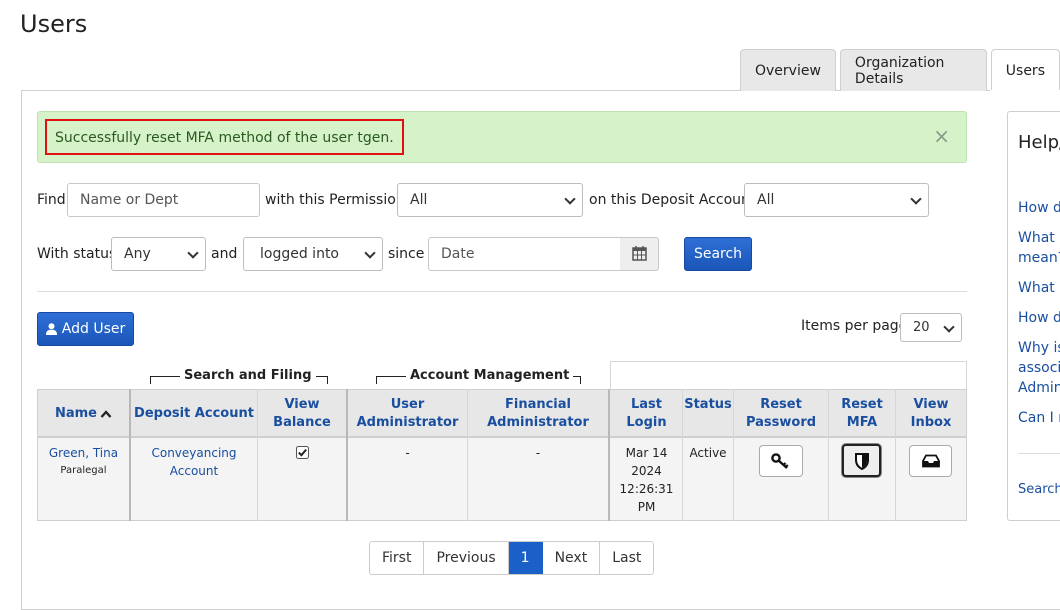  I want to click on items-per-page-value: 20, so click(921, 327).